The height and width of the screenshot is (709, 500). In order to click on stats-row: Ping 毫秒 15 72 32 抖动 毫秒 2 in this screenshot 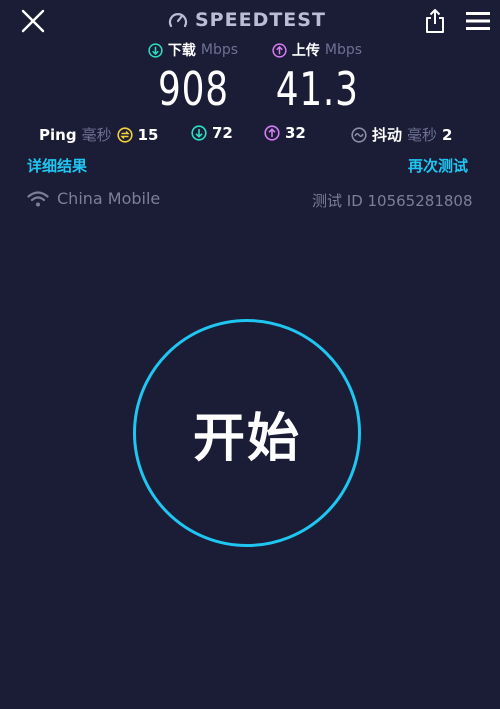, I will do `click(250, 135)`.